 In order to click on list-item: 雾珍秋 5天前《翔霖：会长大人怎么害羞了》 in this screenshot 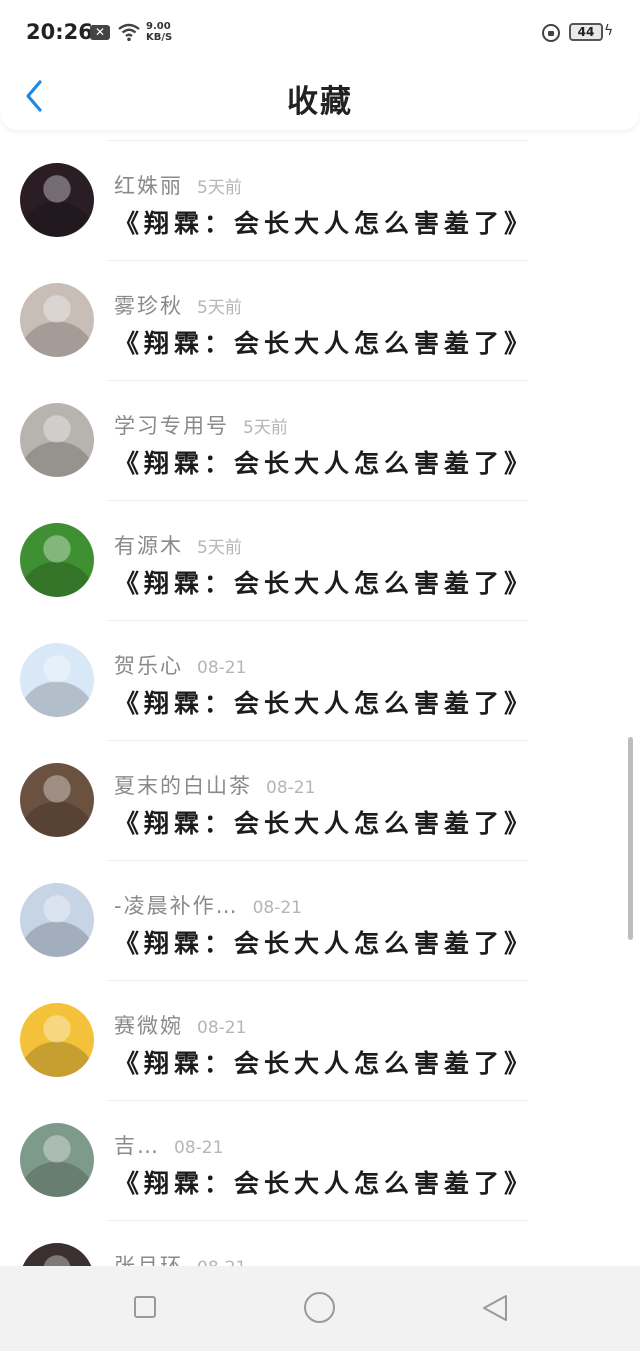, I will do `click(320, 320)`.